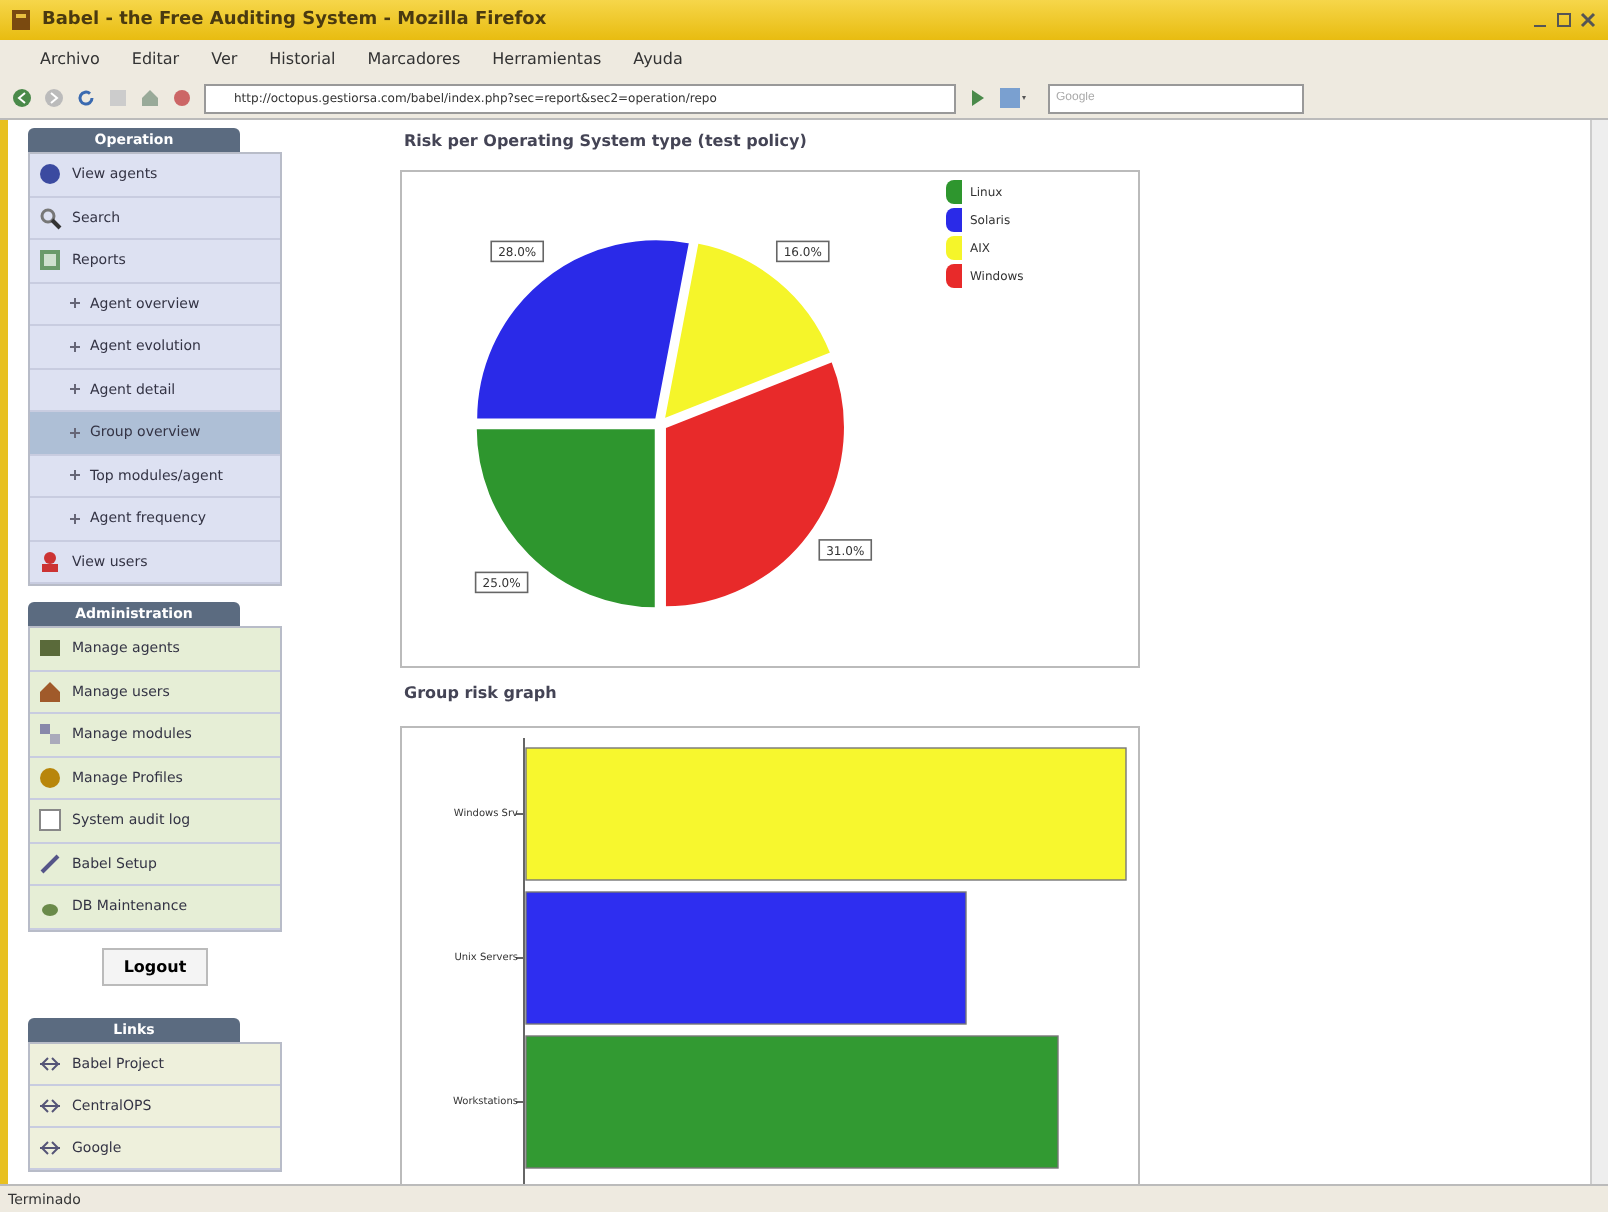  Describe the element at coordinates (658, 59) in the screenshot. I see `menu-item: Ayuda` at that location.